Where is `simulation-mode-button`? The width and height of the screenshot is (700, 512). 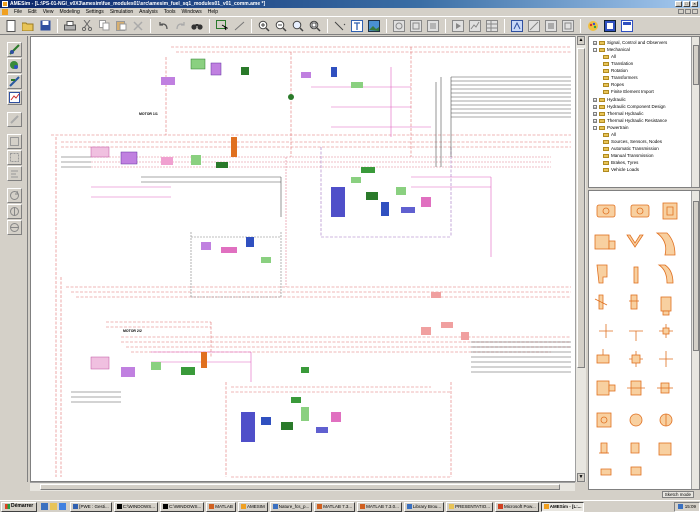
simulation-mode-button is located at coordinates (458, 26).